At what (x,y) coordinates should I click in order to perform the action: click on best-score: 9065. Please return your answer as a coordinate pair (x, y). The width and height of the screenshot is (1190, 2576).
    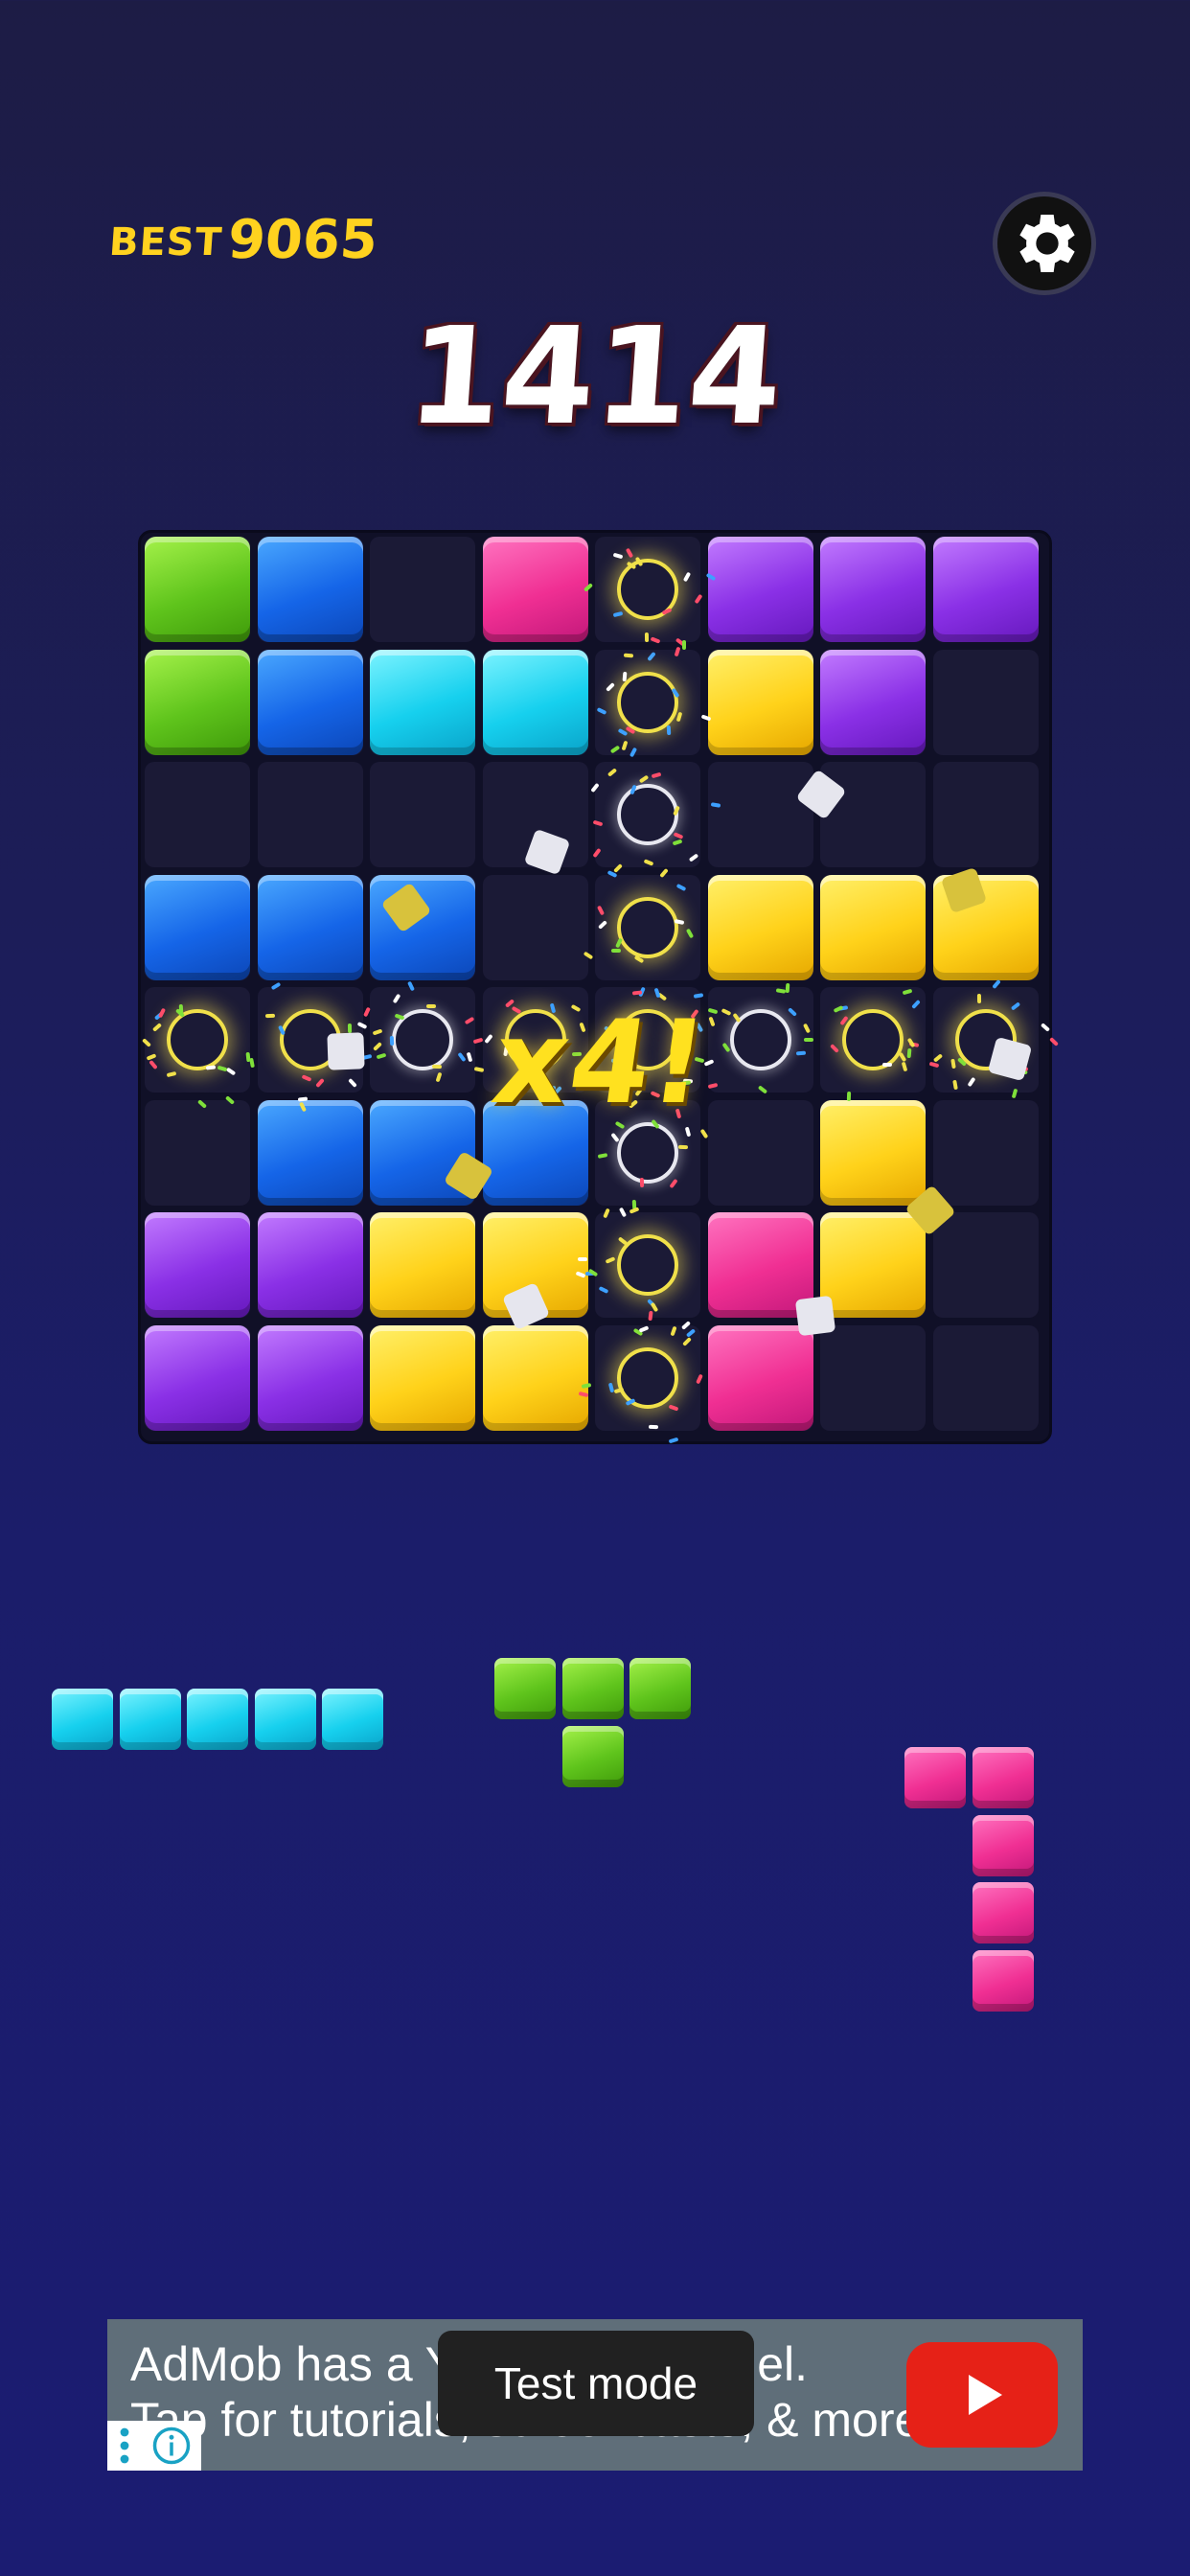
    Looking at the image, I should click on (303, 240).